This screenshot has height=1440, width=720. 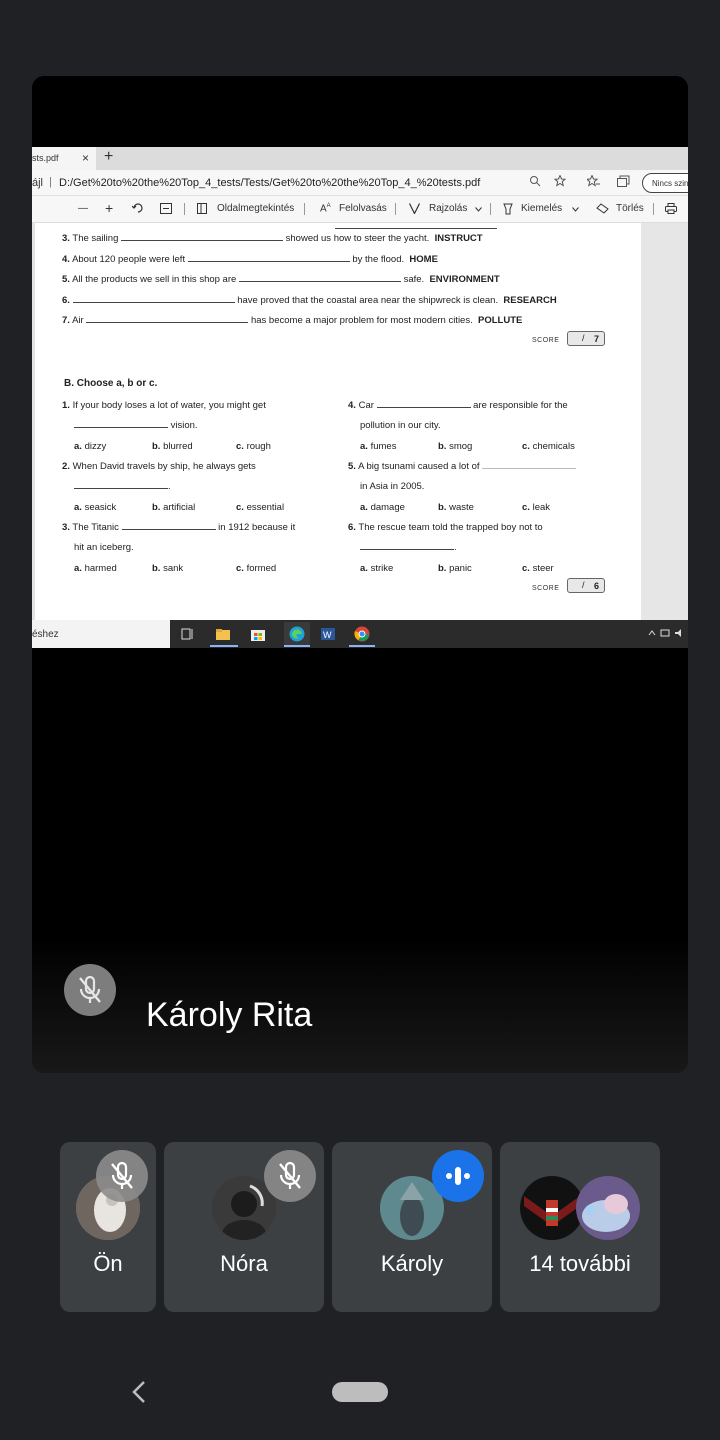 What do you see at coordinates (95, 568) in the screenshot?
I see `option-b3-a: a. harmed` at bounding box center [95, 568].